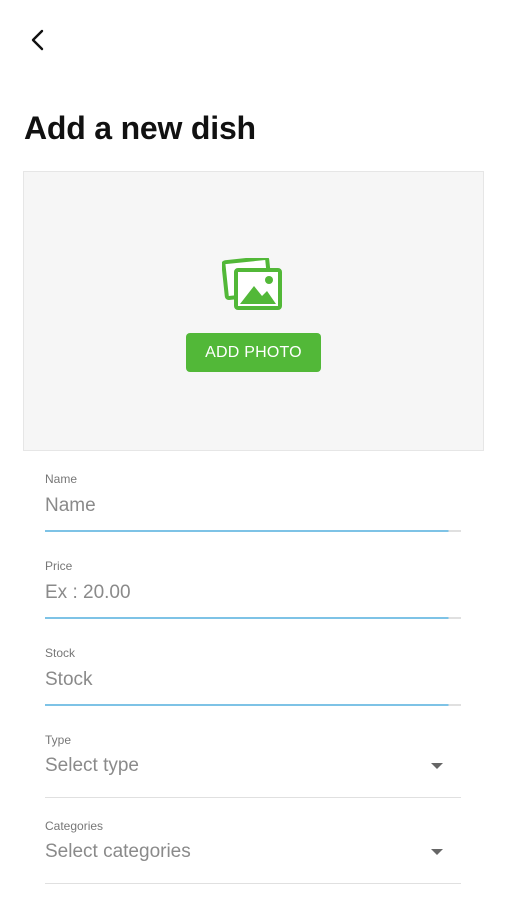 The width and height of the screenshot is (506, 900). Describe the element at coordinates (92, 766) in the screenshot. I see `type-value: Select type` at that location.